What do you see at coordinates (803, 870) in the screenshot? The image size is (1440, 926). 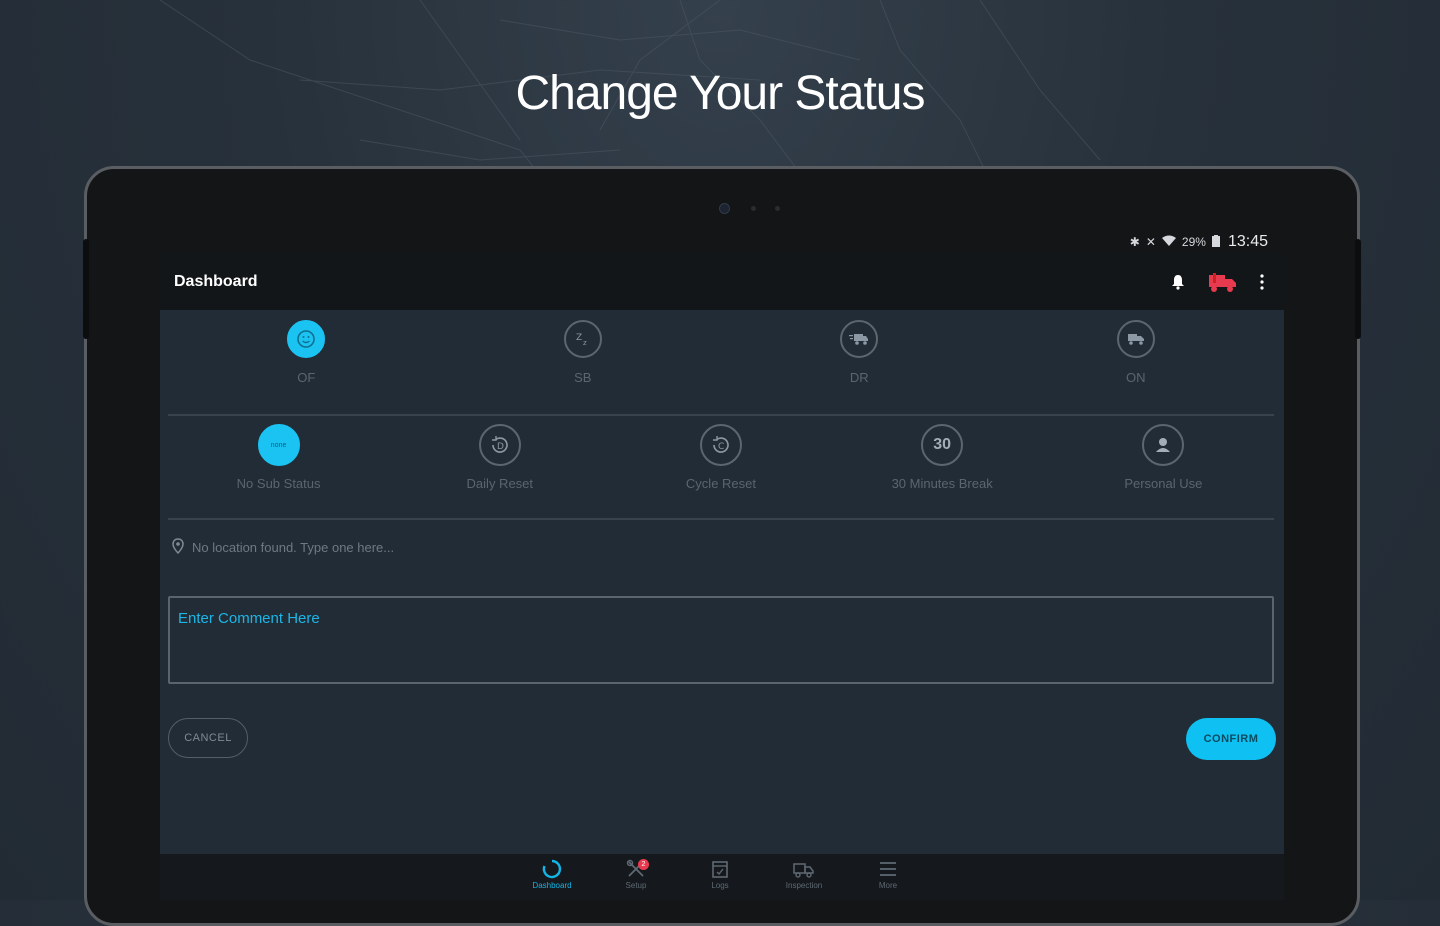 I see `truck-inspection-icon` at bounding box center [803, 870].